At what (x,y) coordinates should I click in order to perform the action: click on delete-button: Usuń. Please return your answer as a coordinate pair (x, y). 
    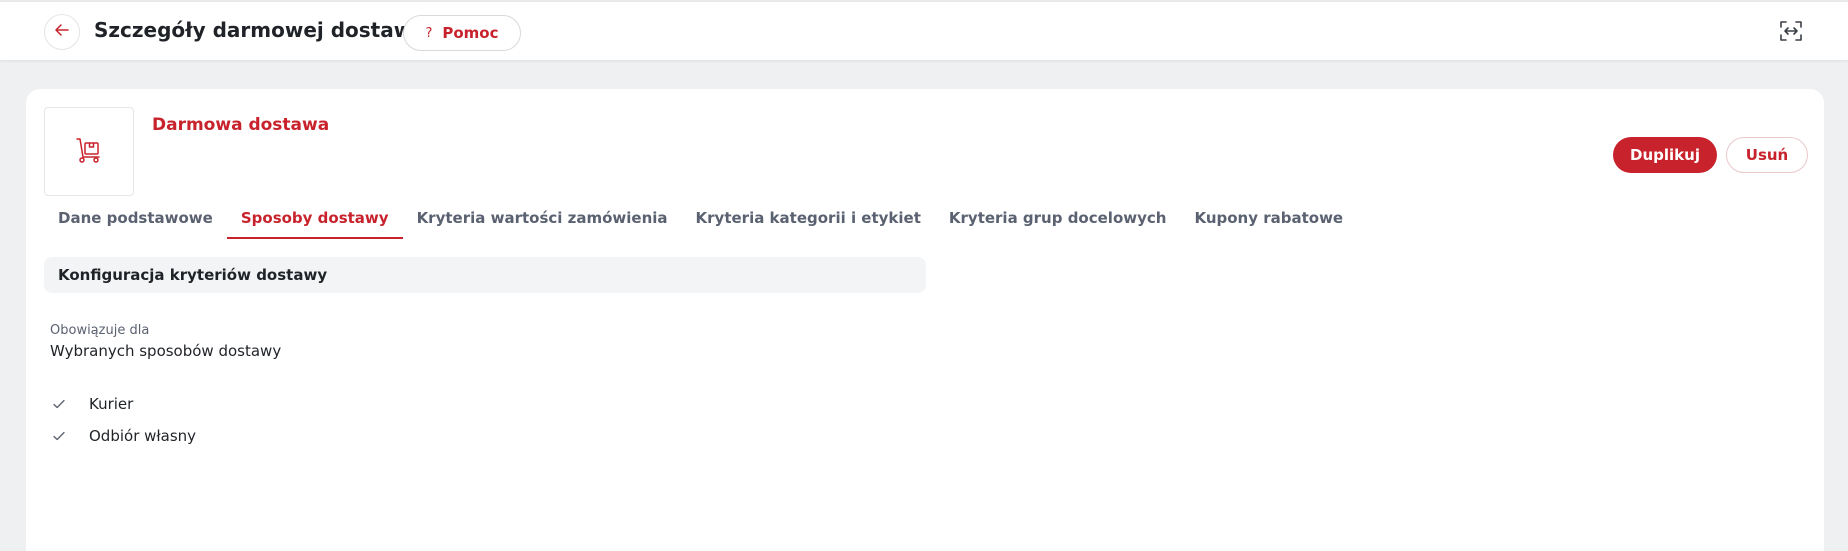
    Looking at the image, I should click on (1767, 155).